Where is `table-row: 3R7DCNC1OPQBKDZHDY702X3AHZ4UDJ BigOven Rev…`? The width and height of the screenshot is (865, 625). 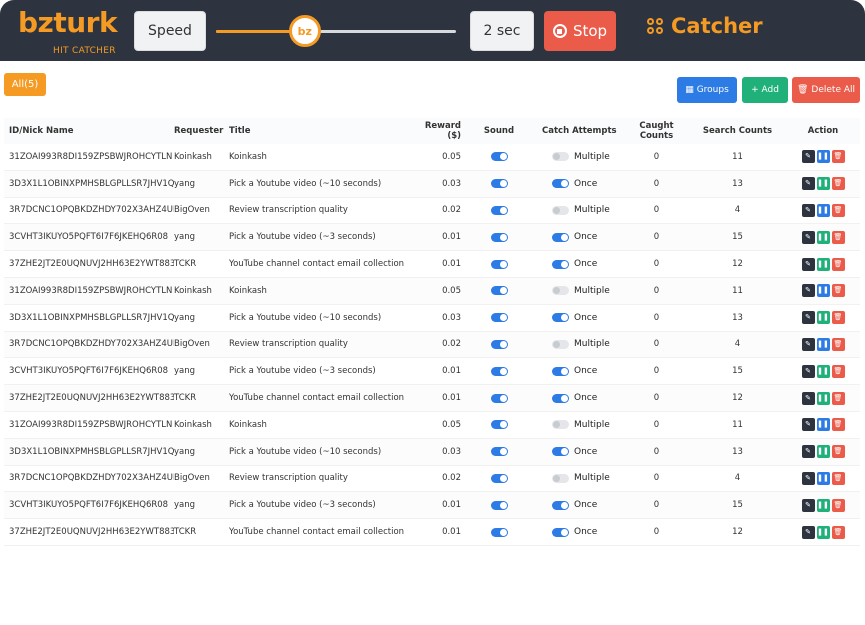
table-row: 3R7DCNC1OPQBKDZHDY702X3AHZ4UDJ BigOven Rev… is located at coordinates (432, 479).